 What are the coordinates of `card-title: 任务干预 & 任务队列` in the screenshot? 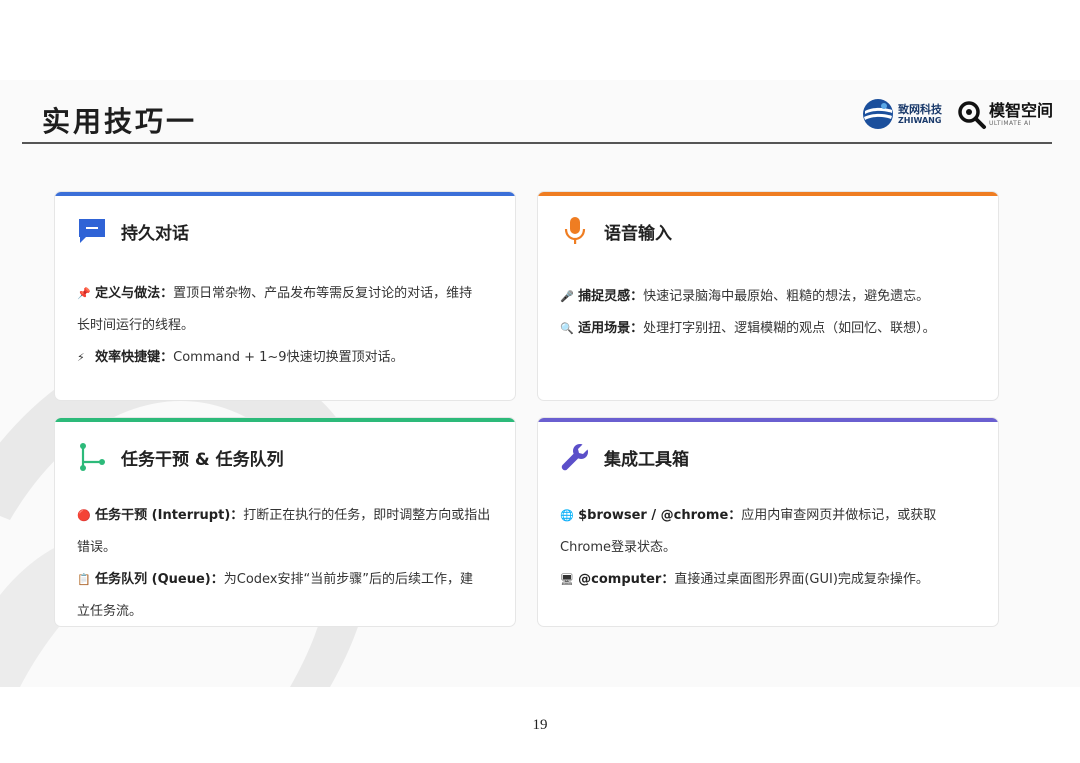 It's located at (202, 459).